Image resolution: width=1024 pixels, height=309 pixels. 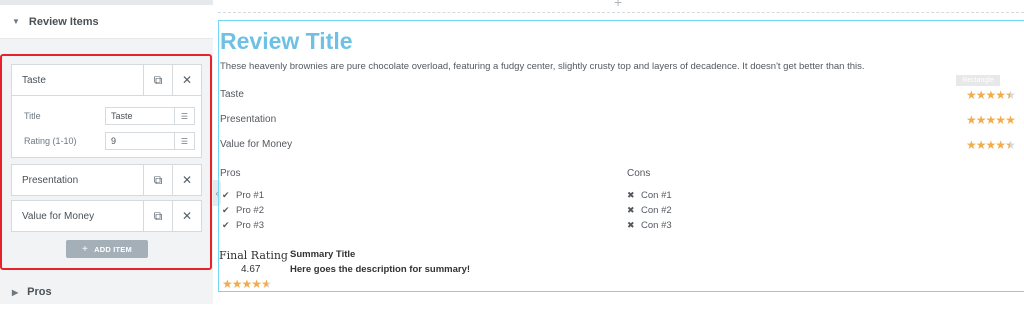 What do you see at coordinates (77, 80) in the screenshot?
I see `repeater-row-title: Taste` at bounding box center [77, 80].